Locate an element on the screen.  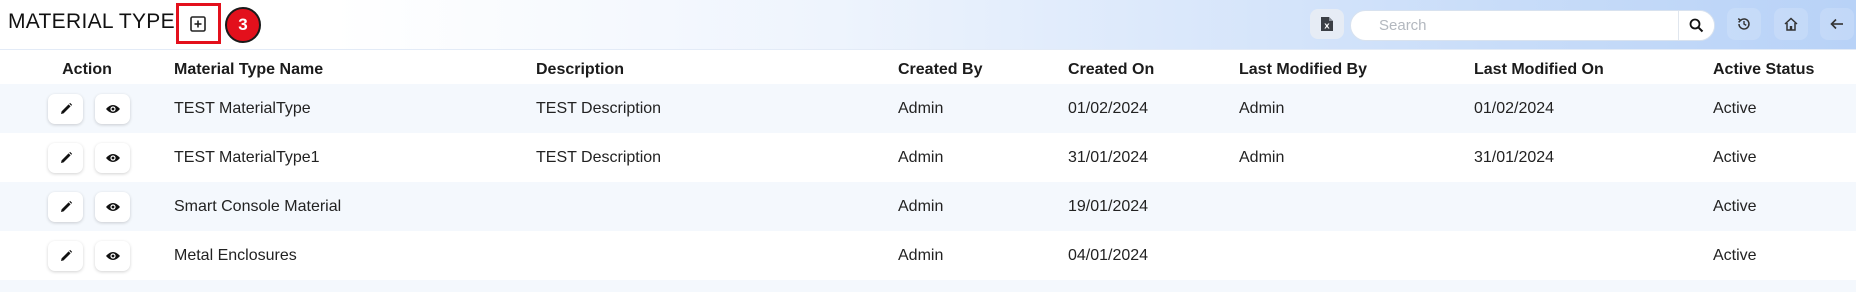
table-row-partial is located at coordinates (928, 286).